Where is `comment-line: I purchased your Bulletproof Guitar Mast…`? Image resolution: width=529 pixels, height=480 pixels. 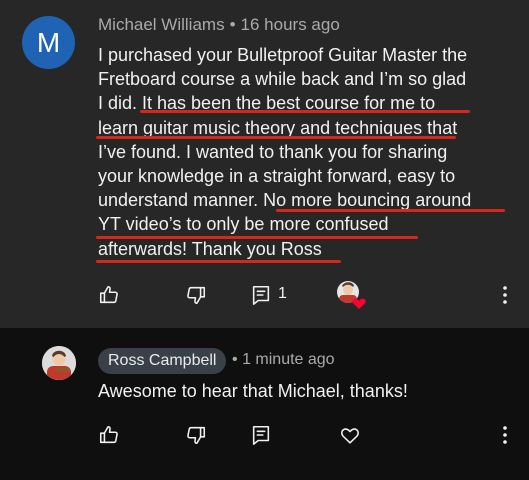 comment-line: I purchased your Bulletproof Guitar Mast… is located at coordinates (283, 55).